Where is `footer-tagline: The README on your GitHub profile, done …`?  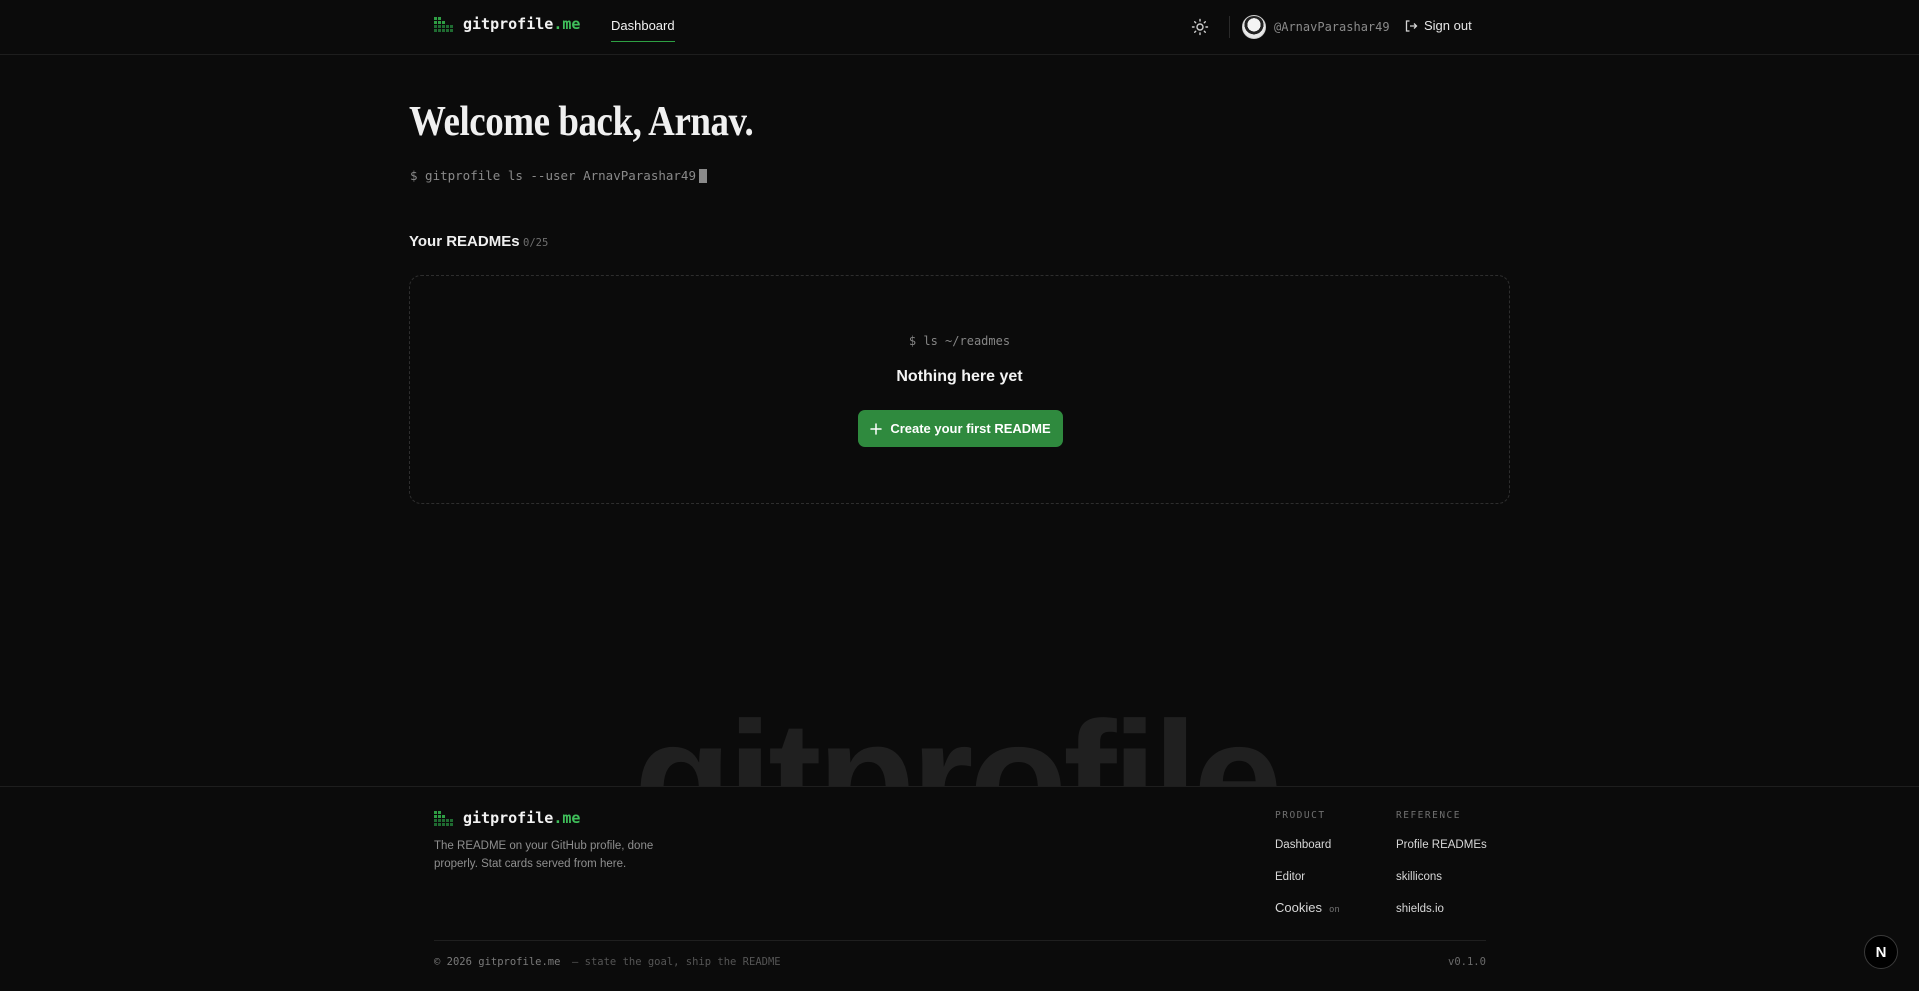 footer-tagline: The README on your GitHub profile, done … is located at coordinates (544, 855).